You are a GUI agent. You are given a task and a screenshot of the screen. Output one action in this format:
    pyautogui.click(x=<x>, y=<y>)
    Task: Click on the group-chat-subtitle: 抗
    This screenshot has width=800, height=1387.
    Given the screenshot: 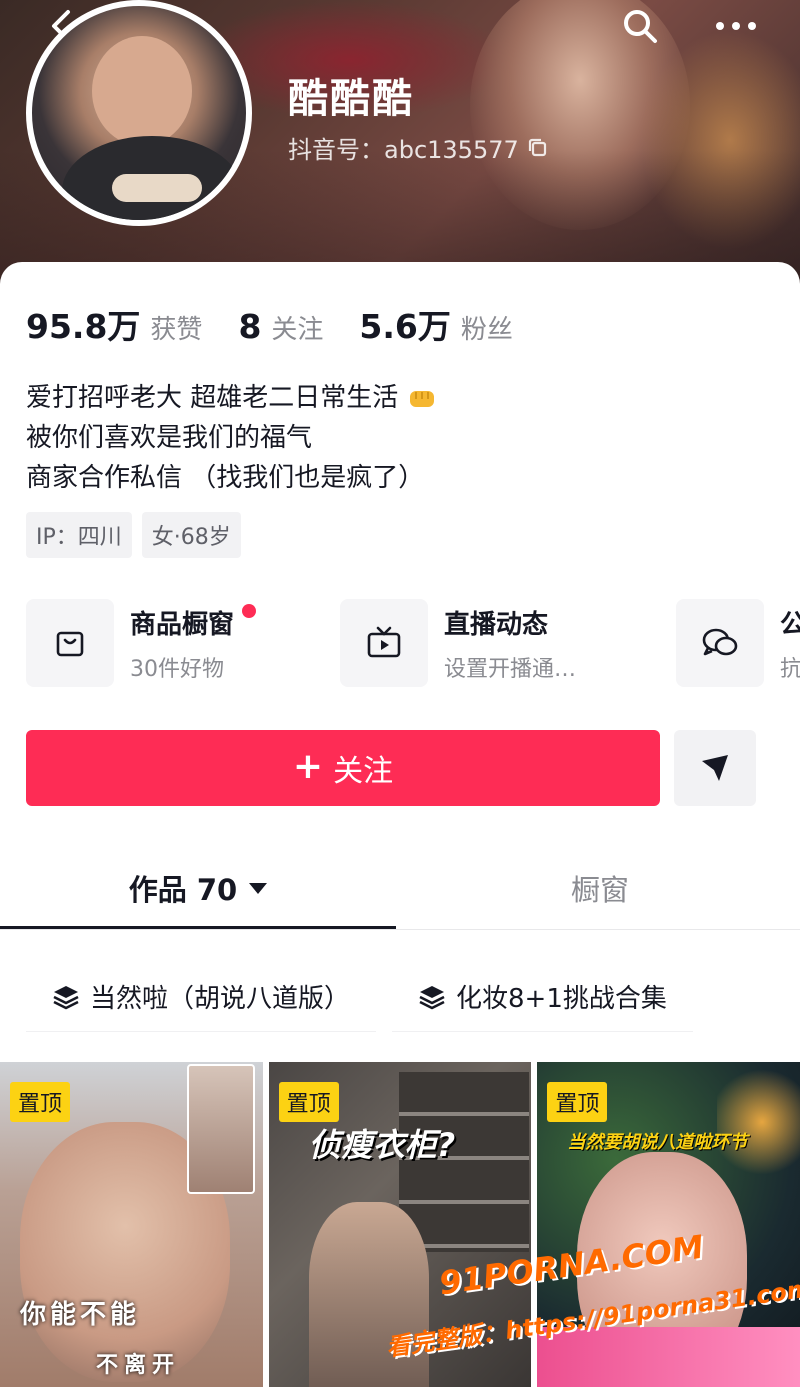 What is the action you would take?
    pyautogui.click(x=790, y=669)
    